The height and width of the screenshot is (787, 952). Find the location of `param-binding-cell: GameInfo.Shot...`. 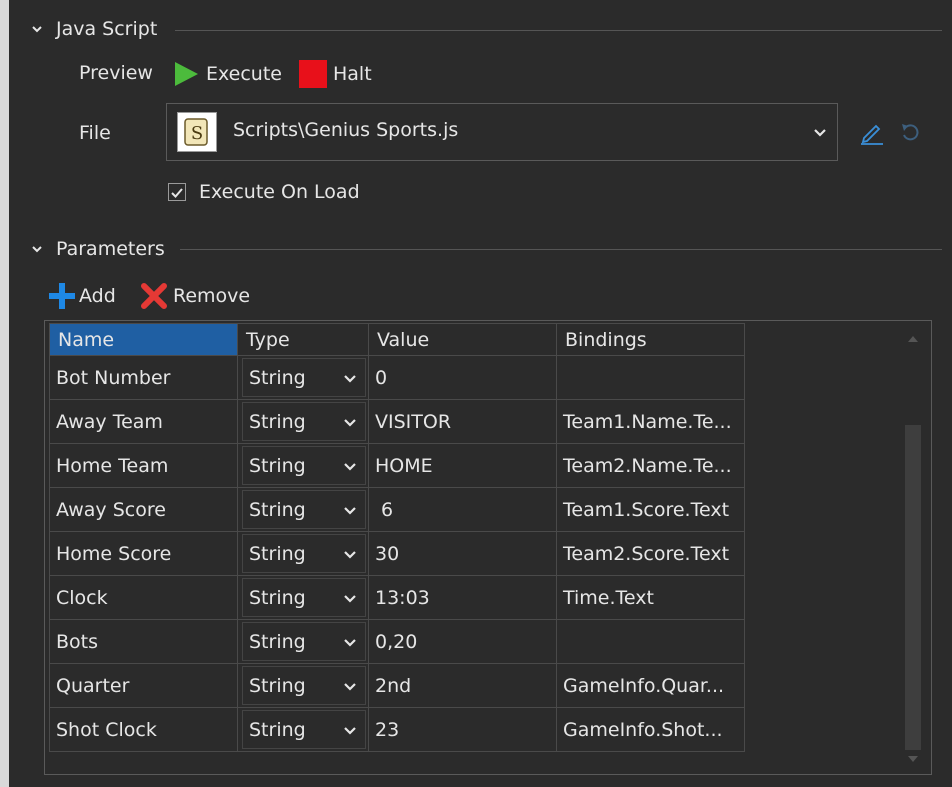

param-binding-cell: GameInfo.Shot... is located at coordinates (650, 729).